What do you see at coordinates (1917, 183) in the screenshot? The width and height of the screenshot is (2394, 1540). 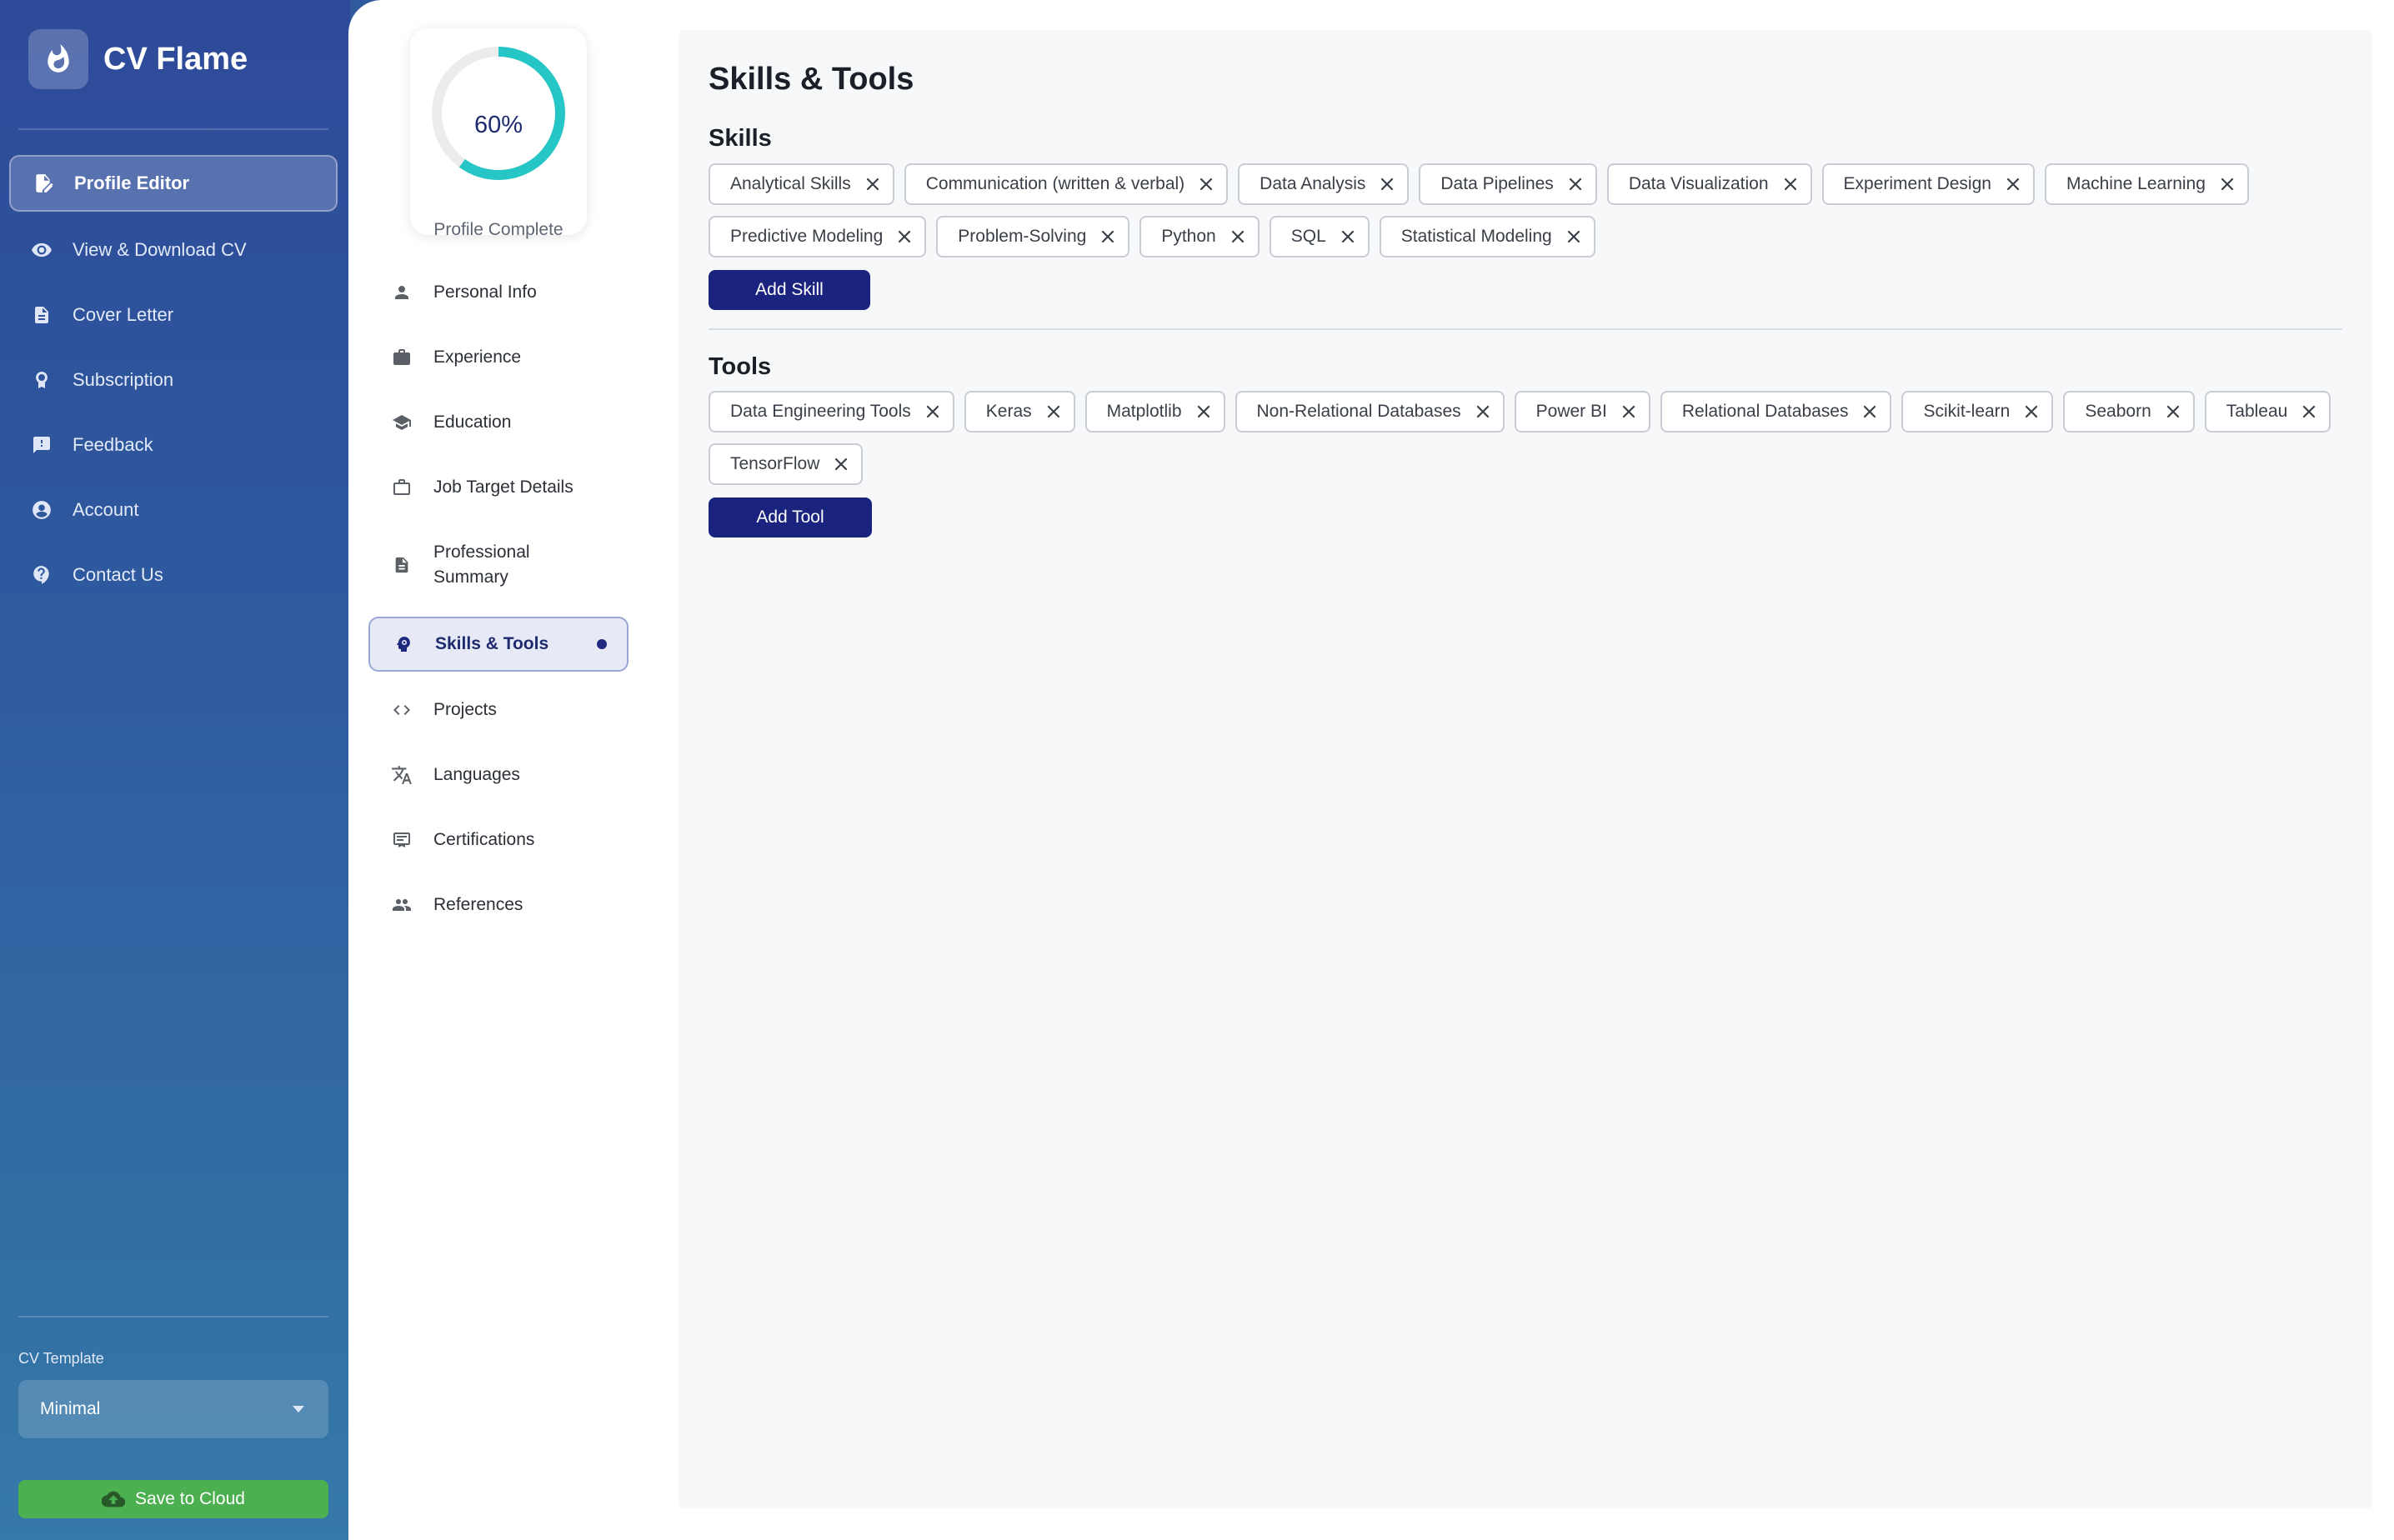 I see `chip-label: Experiment Design` at bounding box center [1917, 183].